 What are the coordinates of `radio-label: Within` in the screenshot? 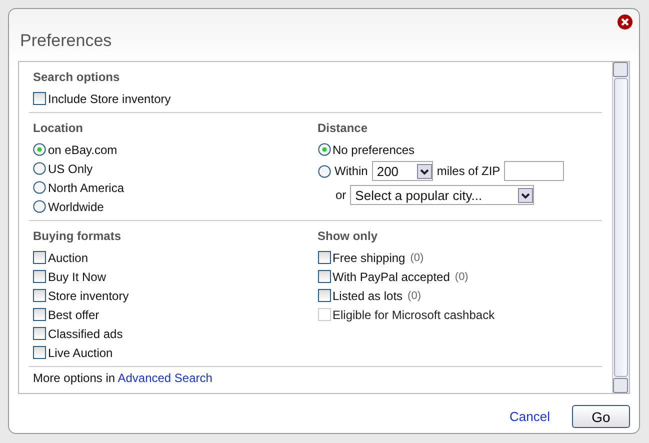 It's located at (351, 171).